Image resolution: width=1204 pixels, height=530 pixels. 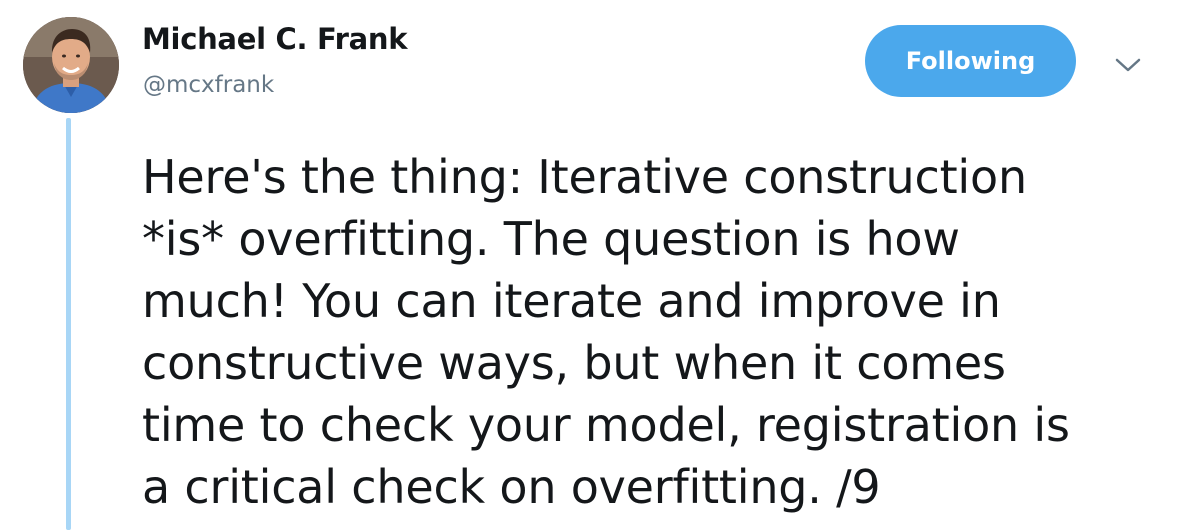 I want to click on chevron-down-icon, so click(x=1128, y=65).